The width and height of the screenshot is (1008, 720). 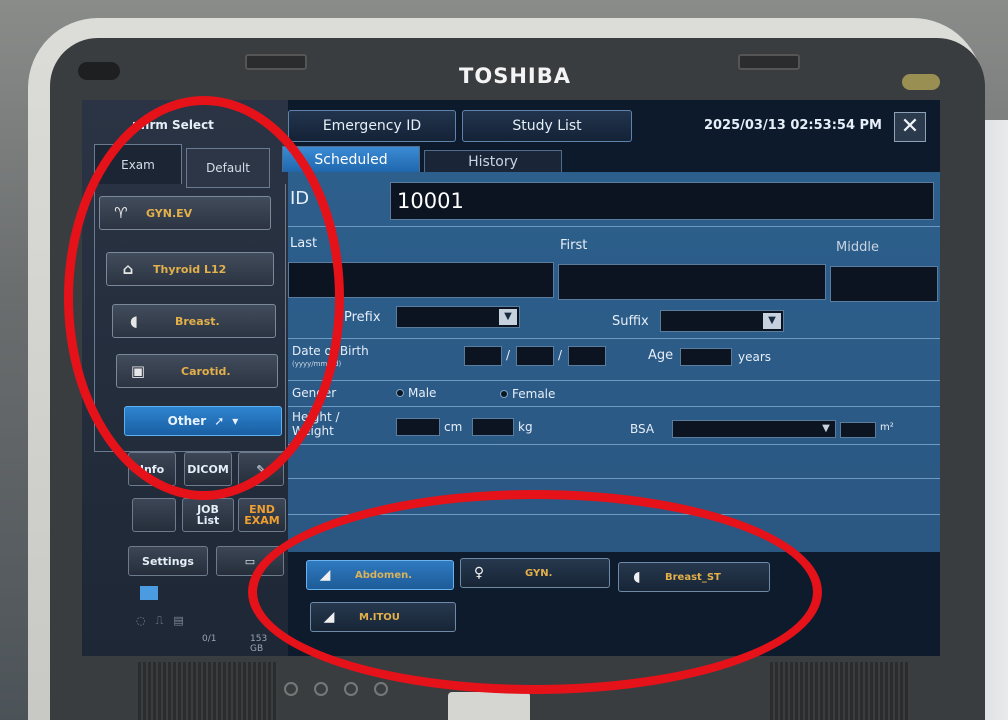 I want to click on status-icons: ◌ ⎍ ▤, so click(x=160, y=621).